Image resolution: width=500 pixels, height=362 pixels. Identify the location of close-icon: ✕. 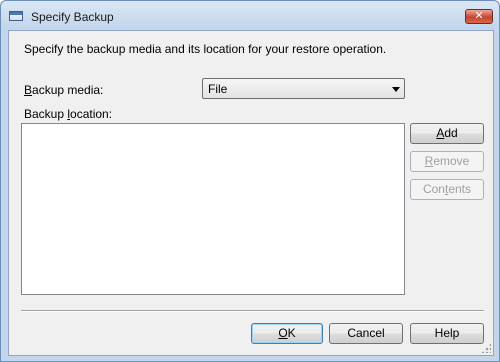
(479, 16).